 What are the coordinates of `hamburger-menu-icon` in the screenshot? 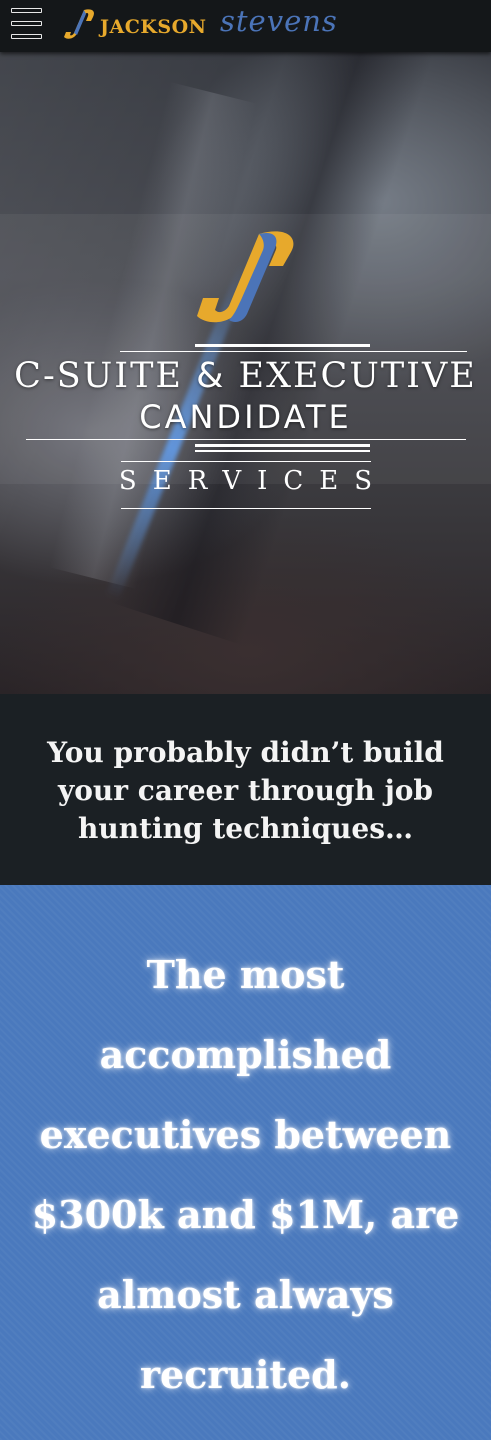 It's located at (26, 23).